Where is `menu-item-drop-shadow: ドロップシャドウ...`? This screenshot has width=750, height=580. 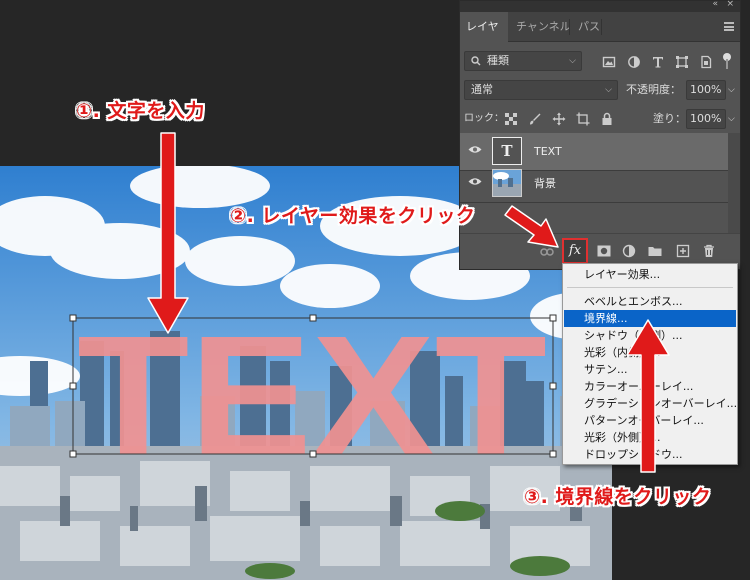 menu-item-drop-shadow: ドロップシャドウ... is located at coordinates (650, 454).